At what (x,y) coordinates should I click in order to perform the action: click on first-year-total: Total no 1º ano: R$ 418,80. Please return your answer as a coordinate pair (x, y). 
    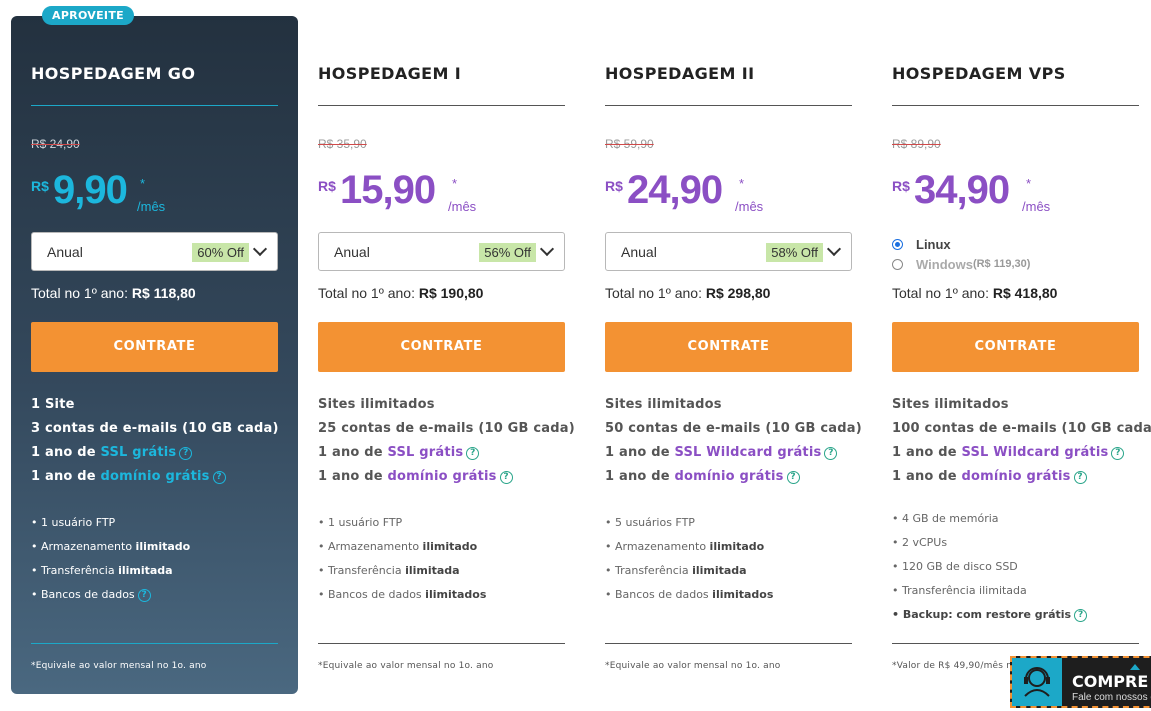
    Looking at the image, I should click on (975, 293).